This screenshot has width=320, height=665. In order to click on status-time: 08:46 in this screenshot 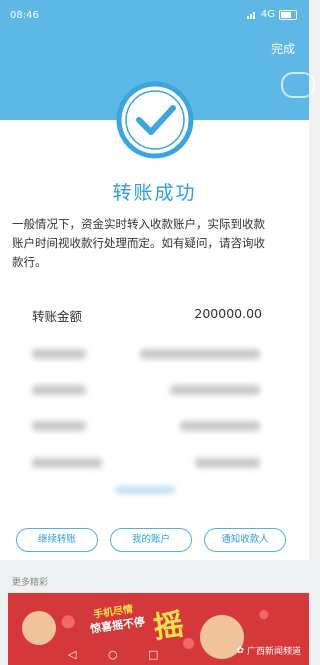, I will do `click(24, 15)`.